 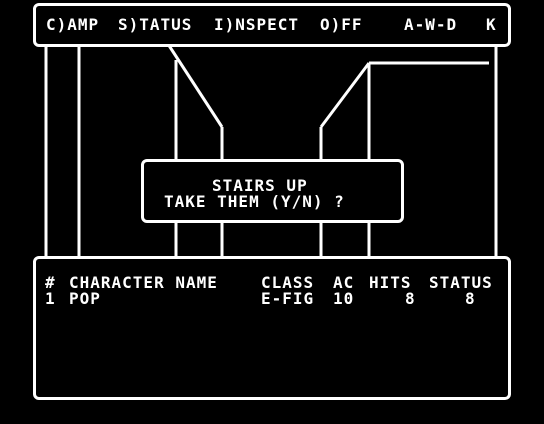 What do you see at coordinates (272, 191) in the screenshot?
I see `stairs-dialog: STAIRS UP TAKE THEM (Y/N) ?` at bounding box center [272, 191].